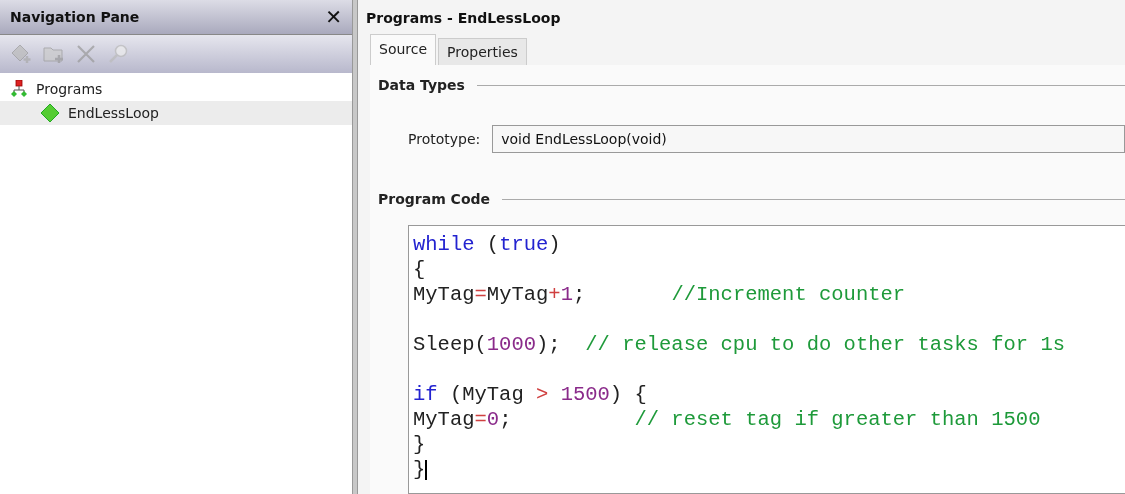 This screenshot has width=1125, height=494. I want to click on section-heading: Data Types, so click(421, 85).